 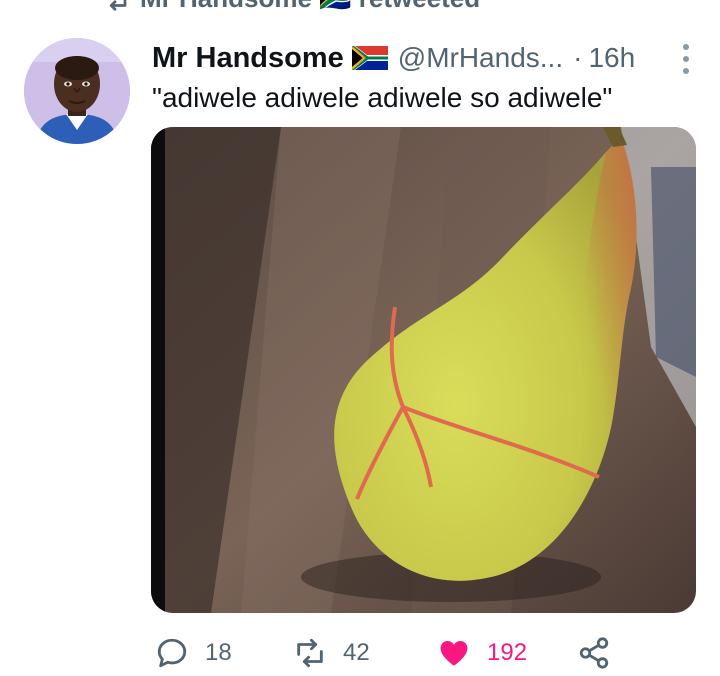 What do you see at coordinates (507, 652) in the screenshot?
I see `like-count: 192` at bounding box center [507, 652].